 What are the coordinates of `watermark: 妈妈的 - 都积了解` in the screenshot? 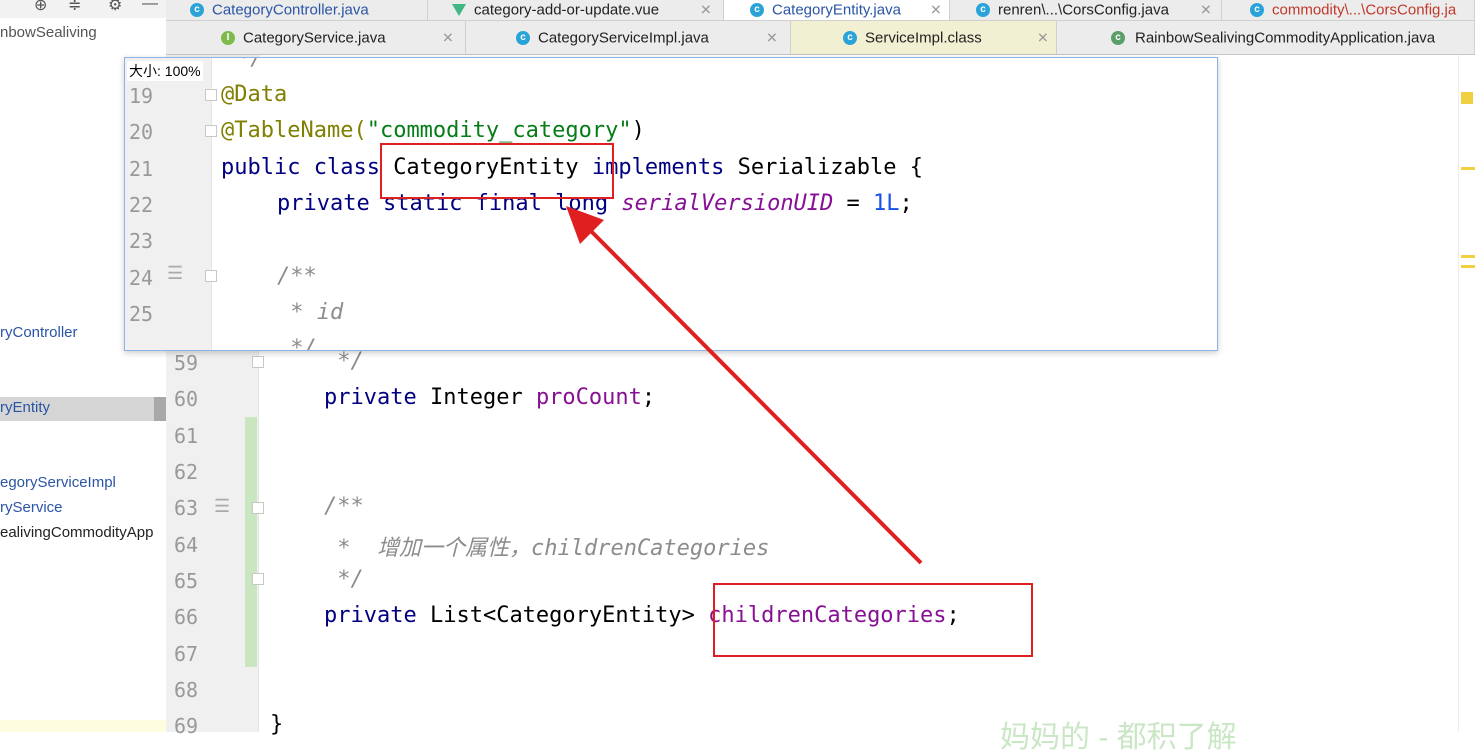 It's located at (1118, 737).